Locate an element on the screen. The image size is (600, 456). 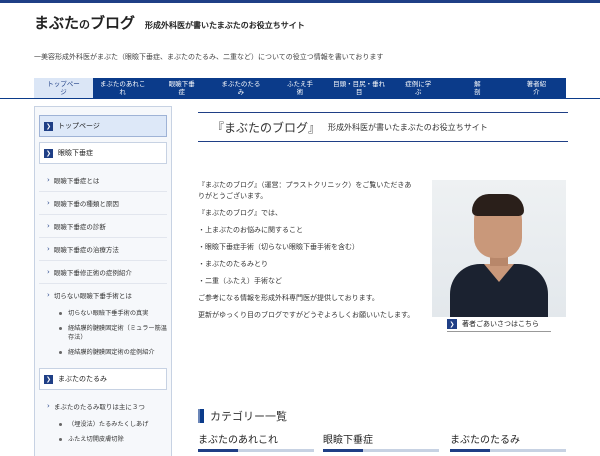
intro-paragraph: 更新がゆっくり目のブログですがどうぞよろしくお願いいたします。 is located at coordinates (306, 315).